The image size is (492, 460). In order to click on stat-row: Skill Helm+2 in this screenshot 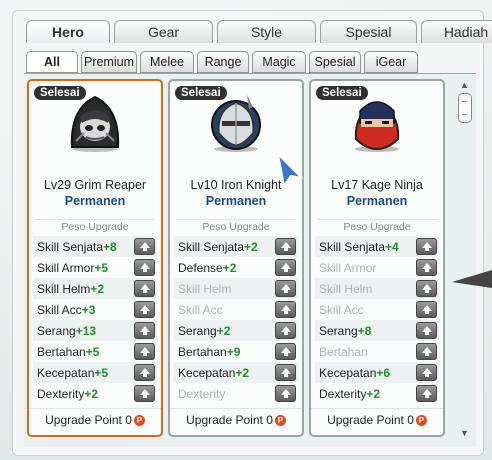, I will do `click(95, 288)`.